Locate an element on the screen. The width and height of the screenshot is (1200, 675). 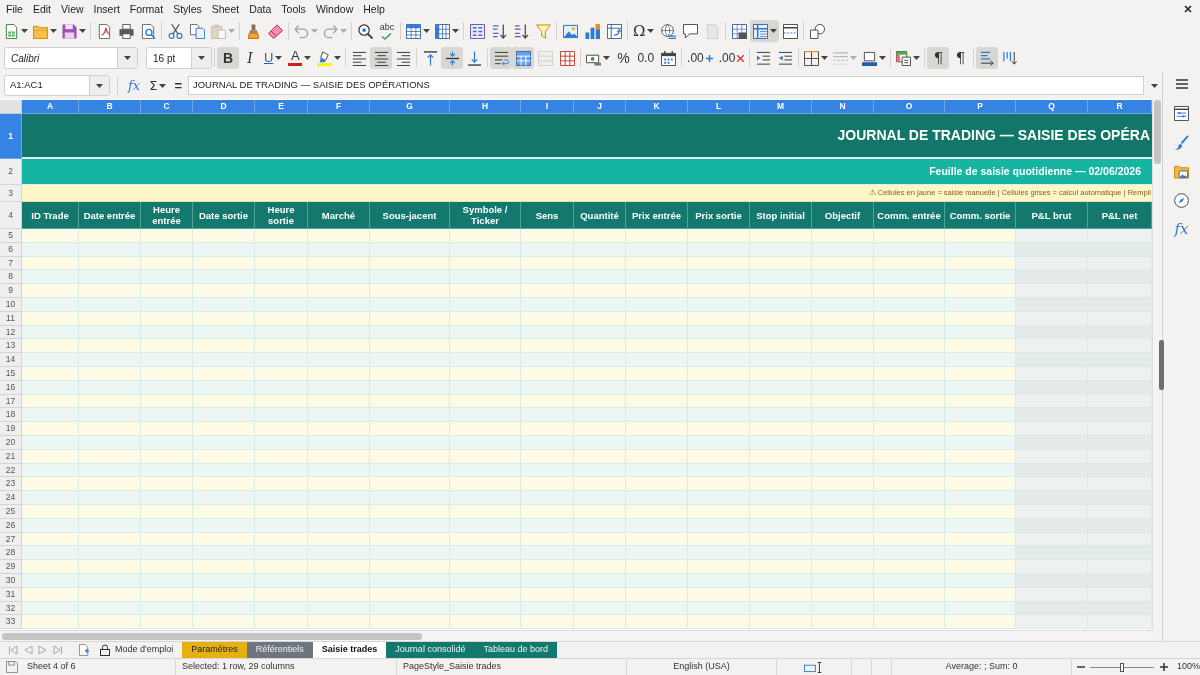
horizontal-scrollbar is located at coordinates (576, 635).